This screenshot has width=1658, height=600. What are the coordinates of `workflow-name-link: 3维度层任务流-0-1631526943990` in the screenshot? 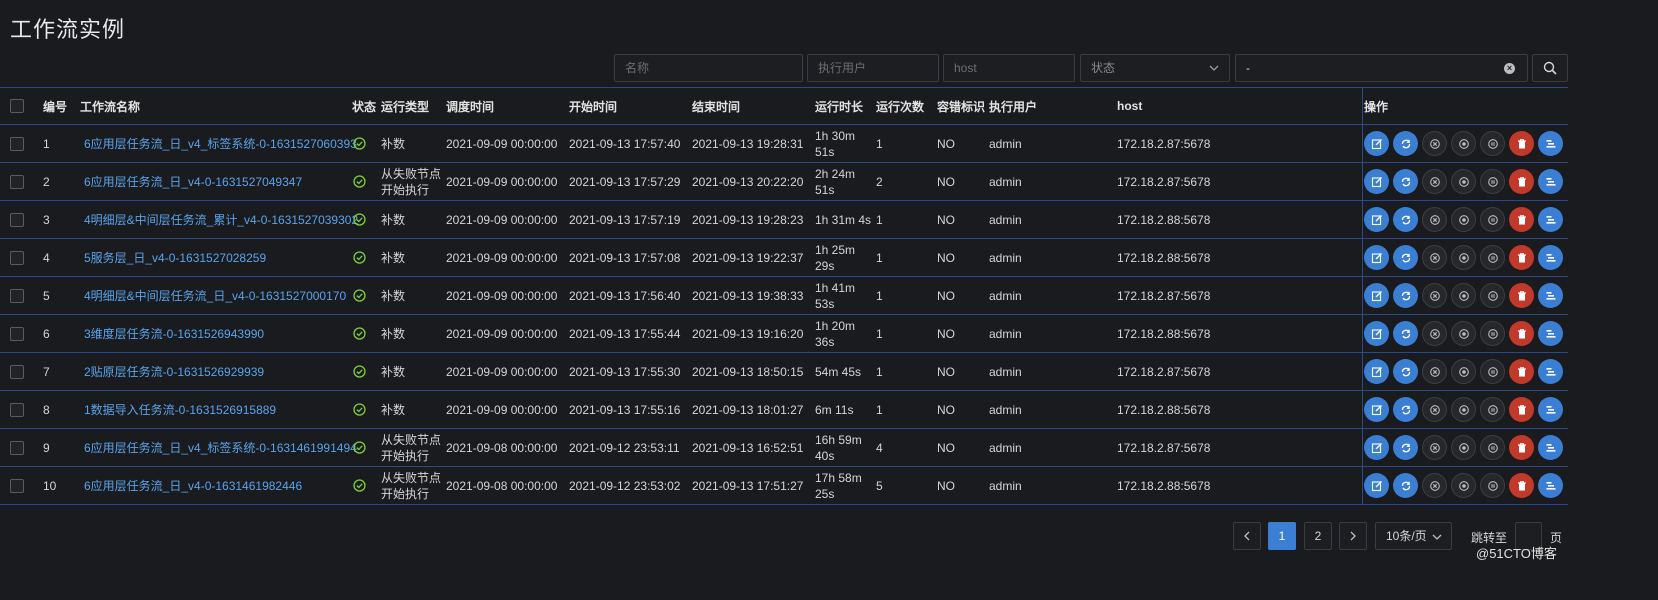 It's located at (174, 333).